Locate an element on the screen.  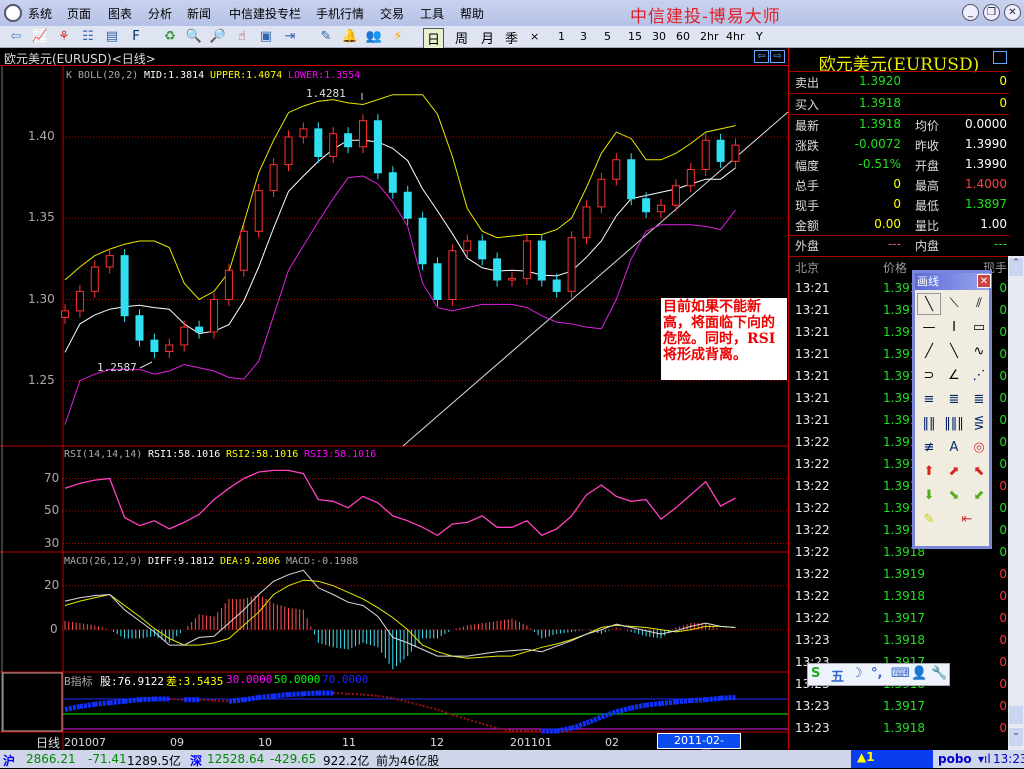
value: 0.00 is located at coordinates (887, 224).